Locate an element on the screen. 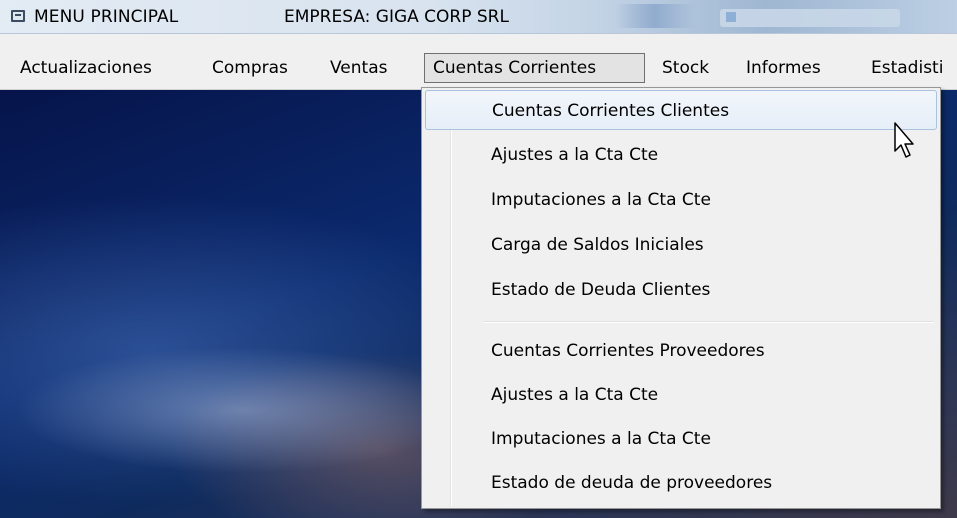 The height and width of the screenshot is (518, 957). menu-cuentas-corrientes: Cuentas Corrientes is located at coordinates (534, 68).